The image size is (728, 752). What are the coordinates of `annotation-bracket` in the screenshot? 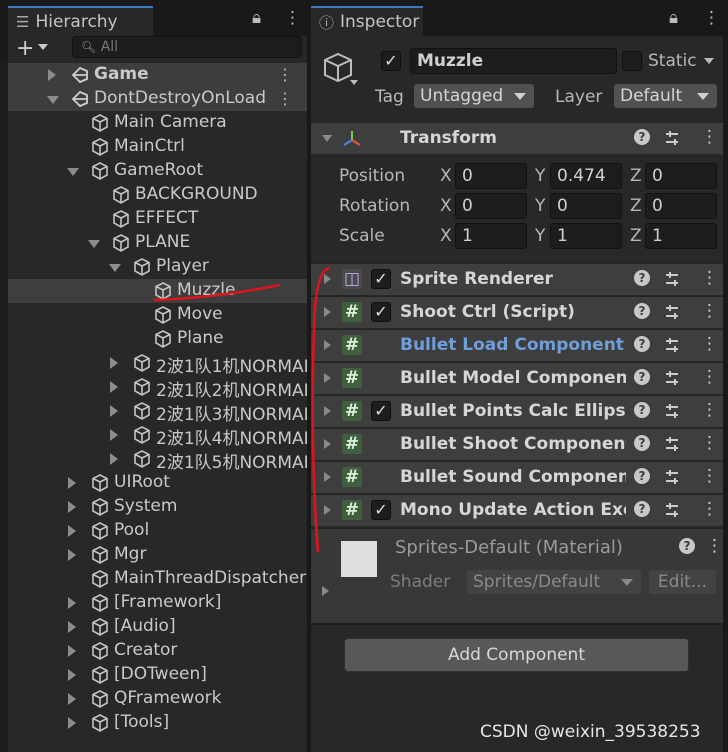 It's located at (321, 409).